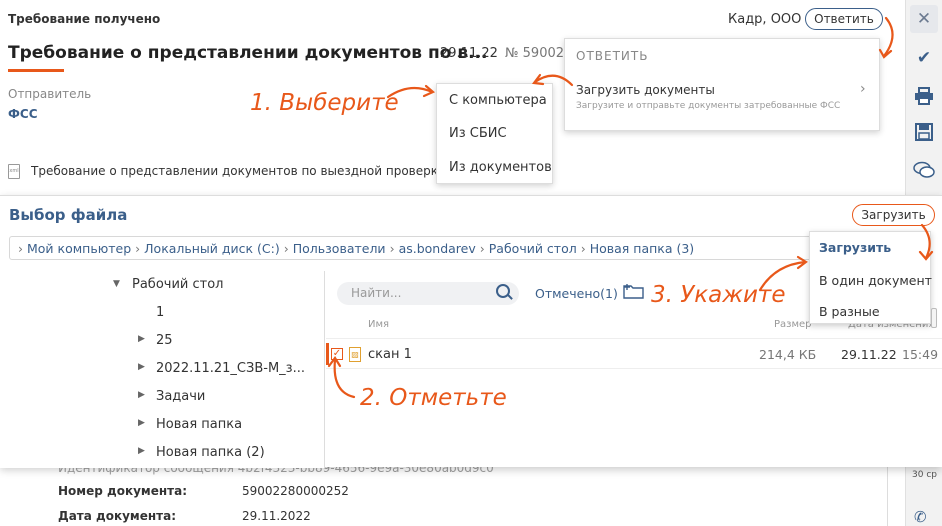 The image size is (942, 526). I want to click on arrow-upload, so click(925, 241).